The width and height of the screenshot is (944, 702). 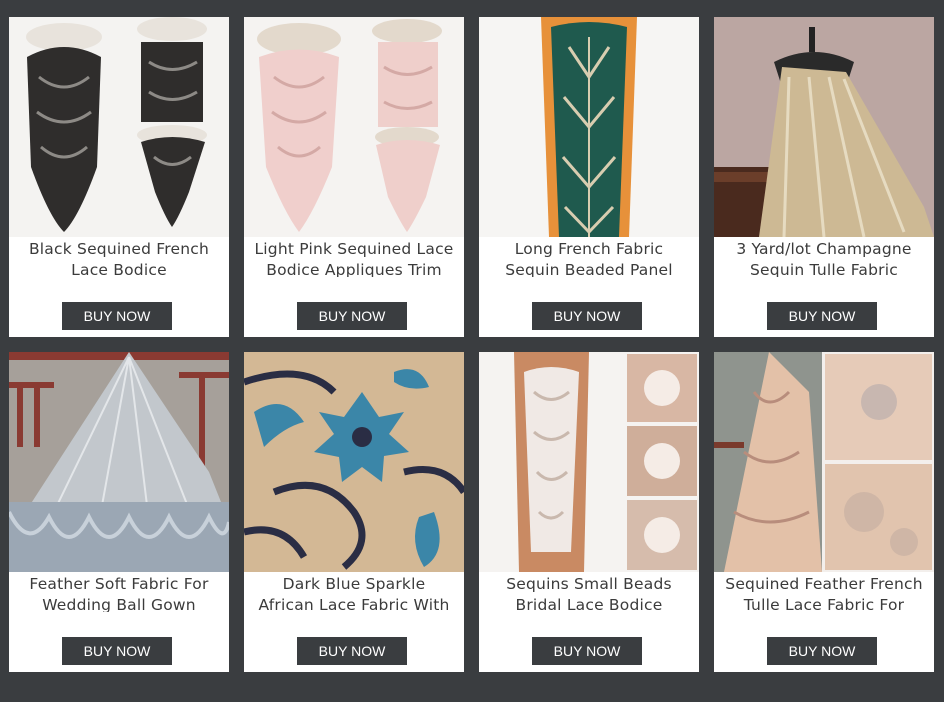 I want to click on product-title: Long French Fabric Sequin Beaded Panel, so click(x=589, y=258).